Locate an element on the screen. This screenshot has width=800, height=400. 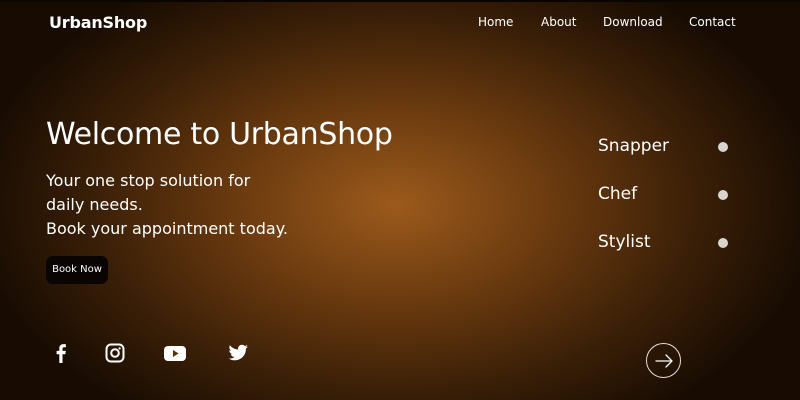
role-item-snapper: Snapper is located at coordinates (668, 160).